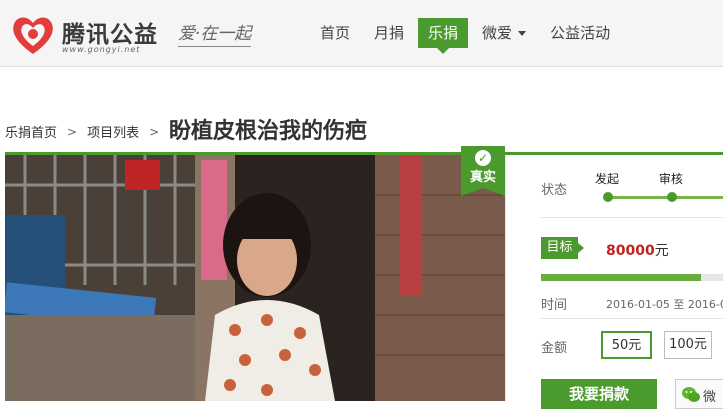 This screenshot has height=409, width=723. Describe the element at coordinates (101, 49) in the screenshot. I see `brand-url: www.gongyi.net` at that location.